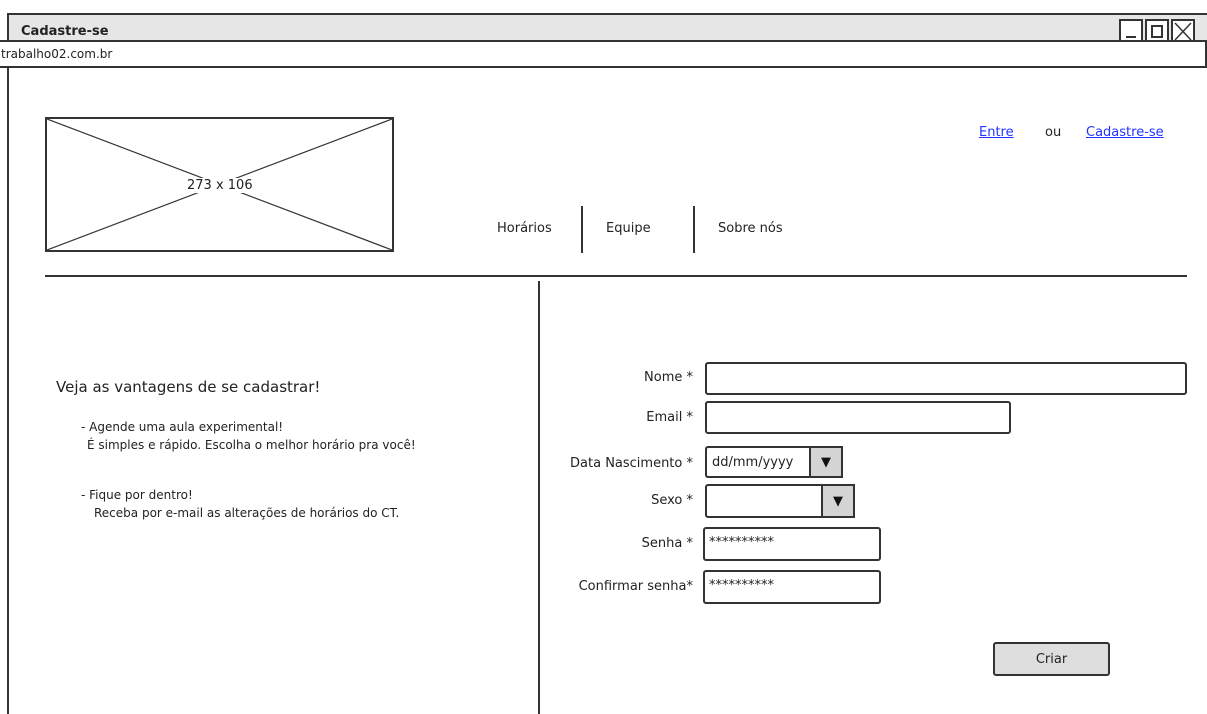 This screenshot has width=1207, height=714. What do you see at coordinates (757, 462) in the screenshot?
I see `birth-date-value: dd/mm/yyyy` at bounding box center [757, 462].